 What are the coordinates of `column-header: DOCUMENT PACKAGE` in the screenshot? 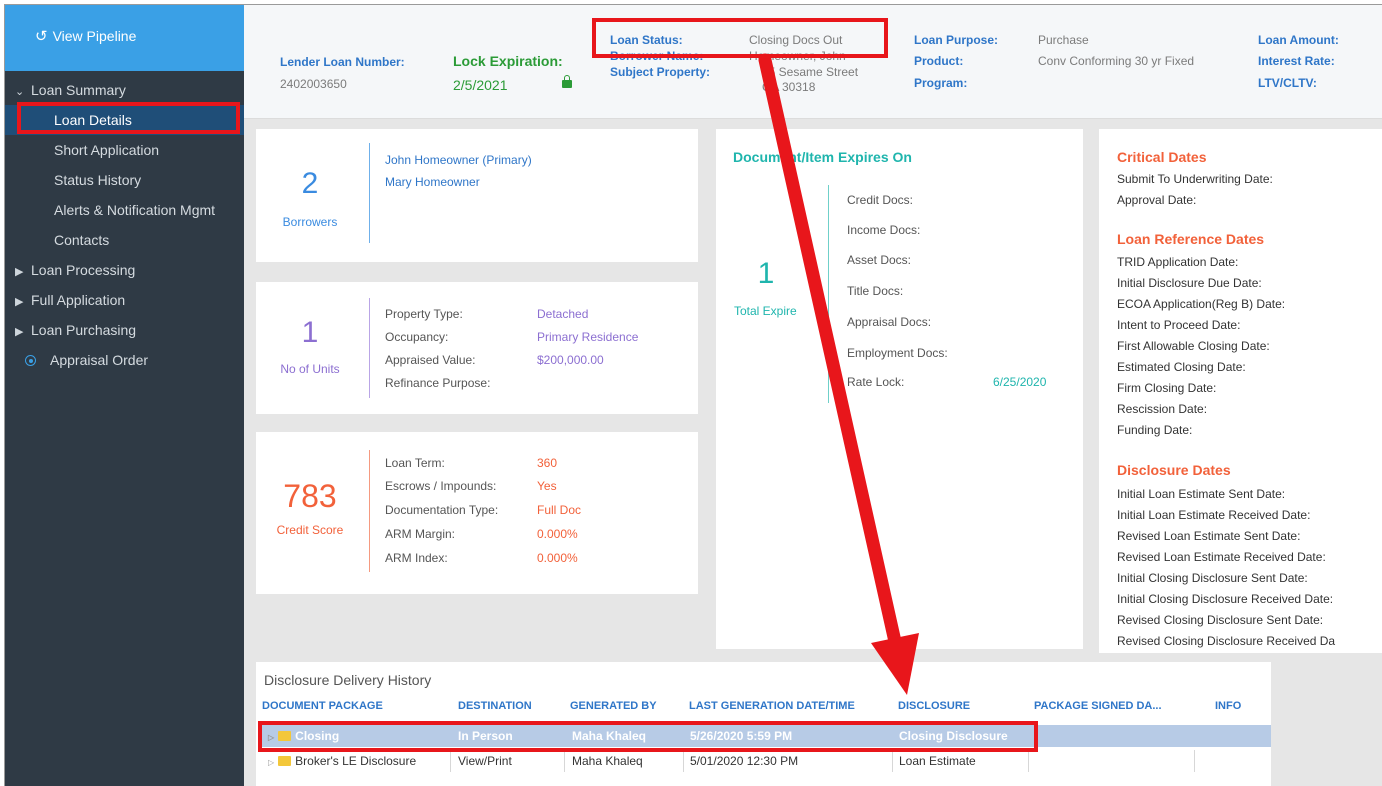 It's located at (322, 706).